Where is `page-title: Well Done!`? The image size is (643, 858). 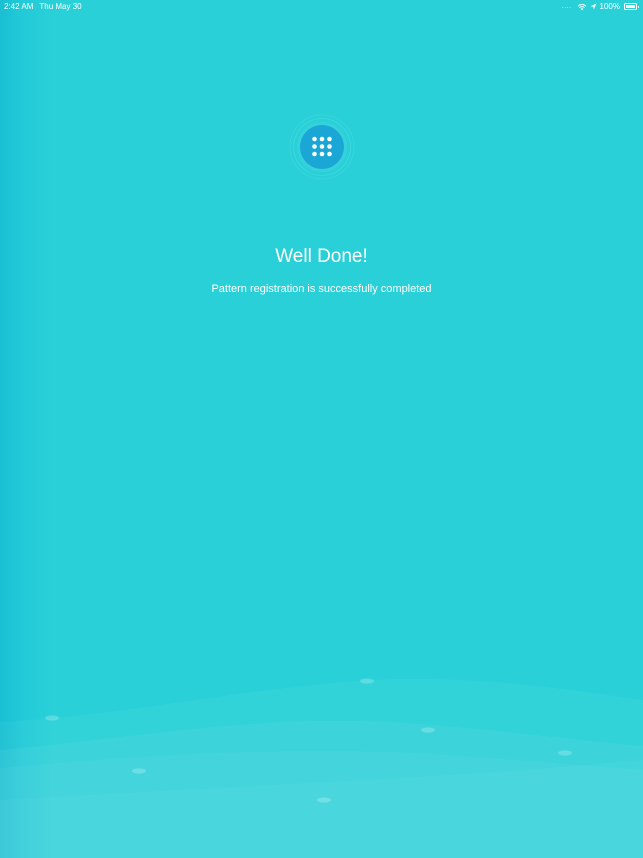
page-title: Well Done! is located at coordinates (321, 256).